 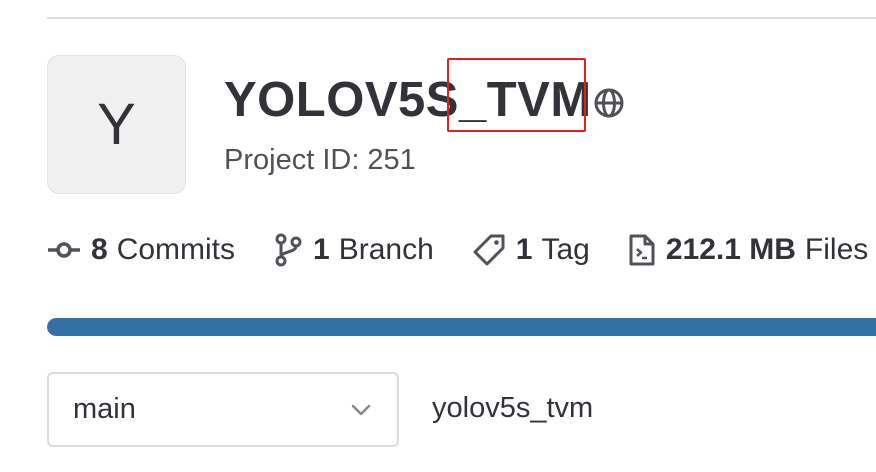 I want to click on annotation-highlight-box, so click(x=516, y=95).